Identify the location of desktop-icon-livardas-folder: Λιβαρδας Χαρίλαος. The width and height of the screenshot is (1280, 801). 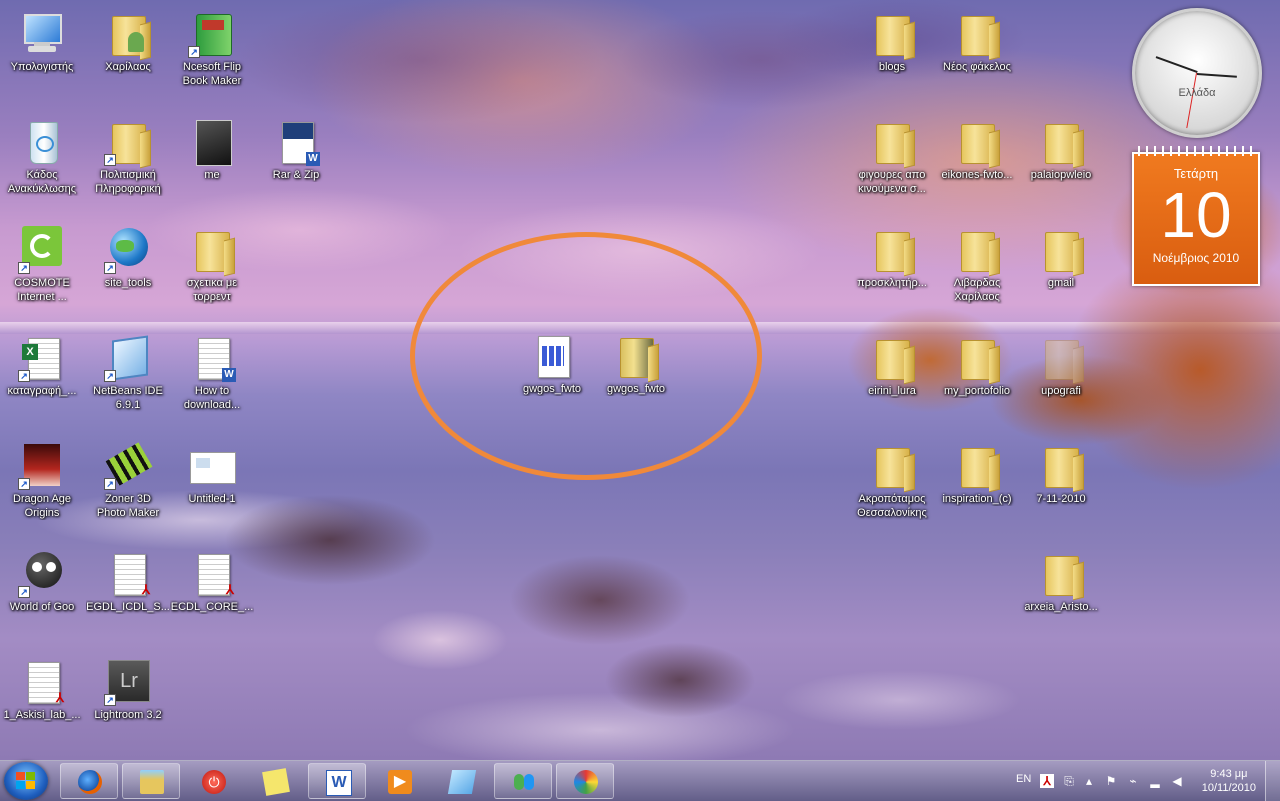
(977, 265).